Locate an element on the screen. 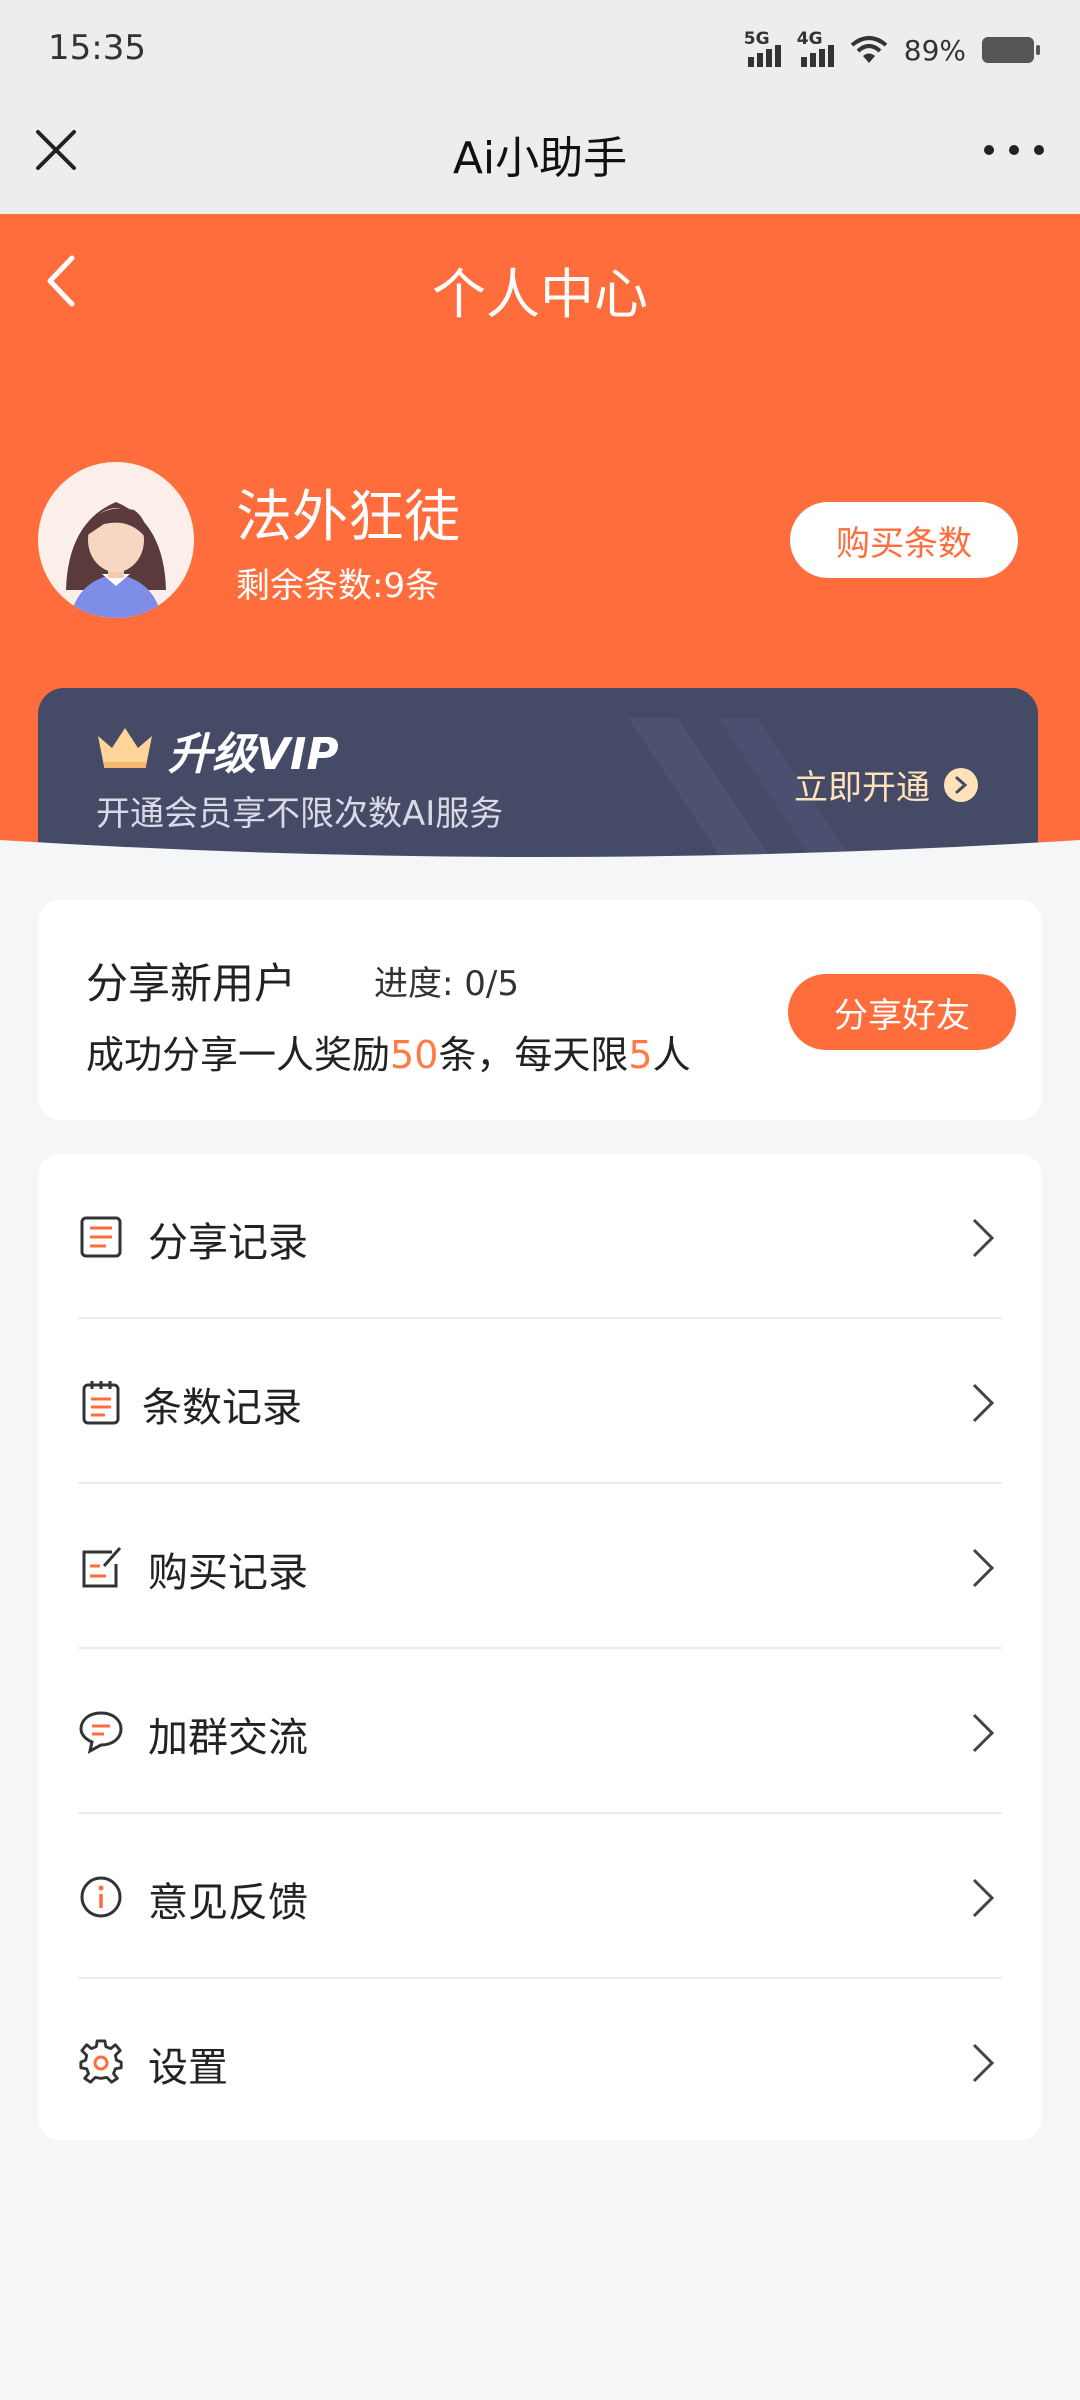 The width and height of the screenshot is (1080, 2400). share-title: 分享新用户 is located at coordinates (191, 983).